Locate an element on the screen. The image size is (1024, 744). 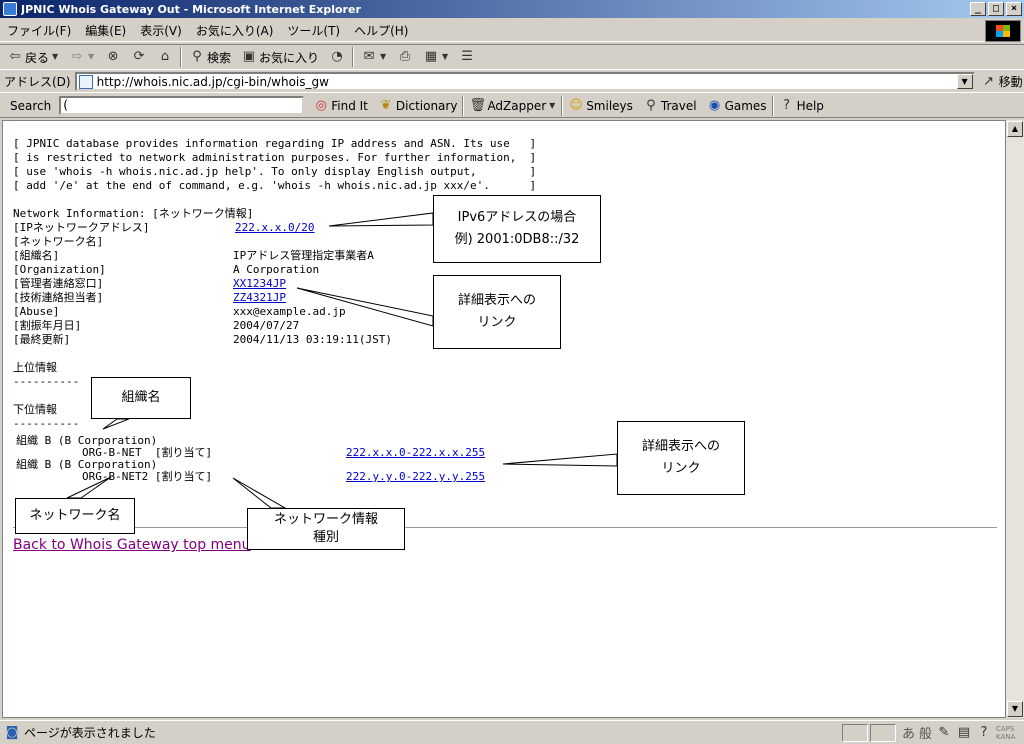
ip-network-link: 222.x.x.0/20 is located at coordinates (274, 228).